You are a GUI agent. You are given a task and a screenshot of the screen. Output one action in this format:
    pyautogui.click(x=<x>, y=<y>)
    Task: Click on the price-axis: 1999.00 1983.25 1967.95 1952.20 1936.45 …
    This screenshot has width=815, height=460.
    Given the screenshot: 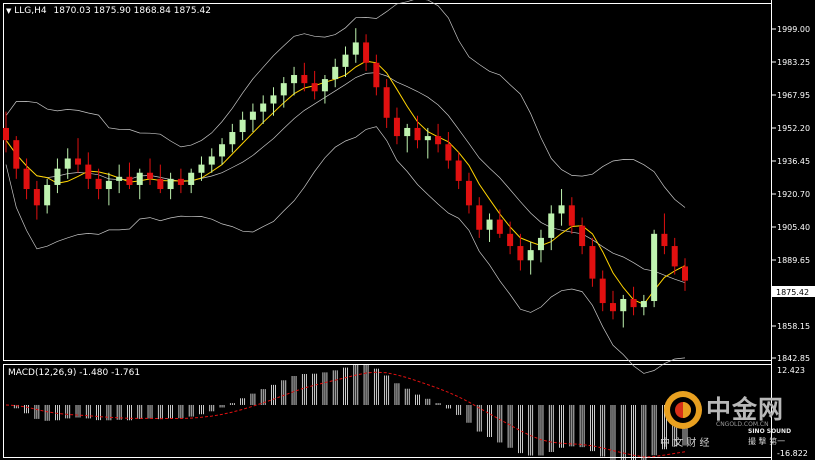 What is the action you would take?
    pyautogui.click(x=793, y=194)
    